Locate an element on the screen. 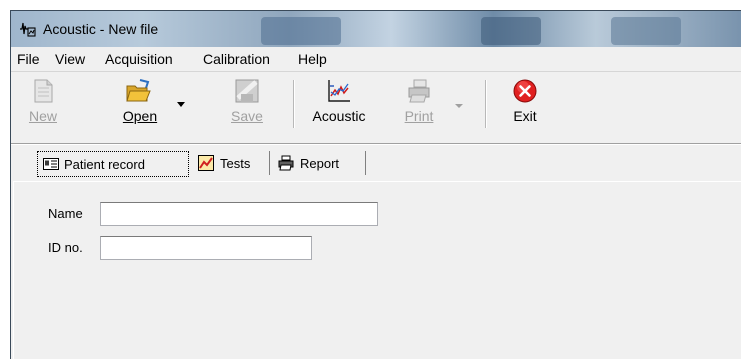 The width and height of the screenshot is (741, 359). menu-file: File is located at coordinates (28, 59).